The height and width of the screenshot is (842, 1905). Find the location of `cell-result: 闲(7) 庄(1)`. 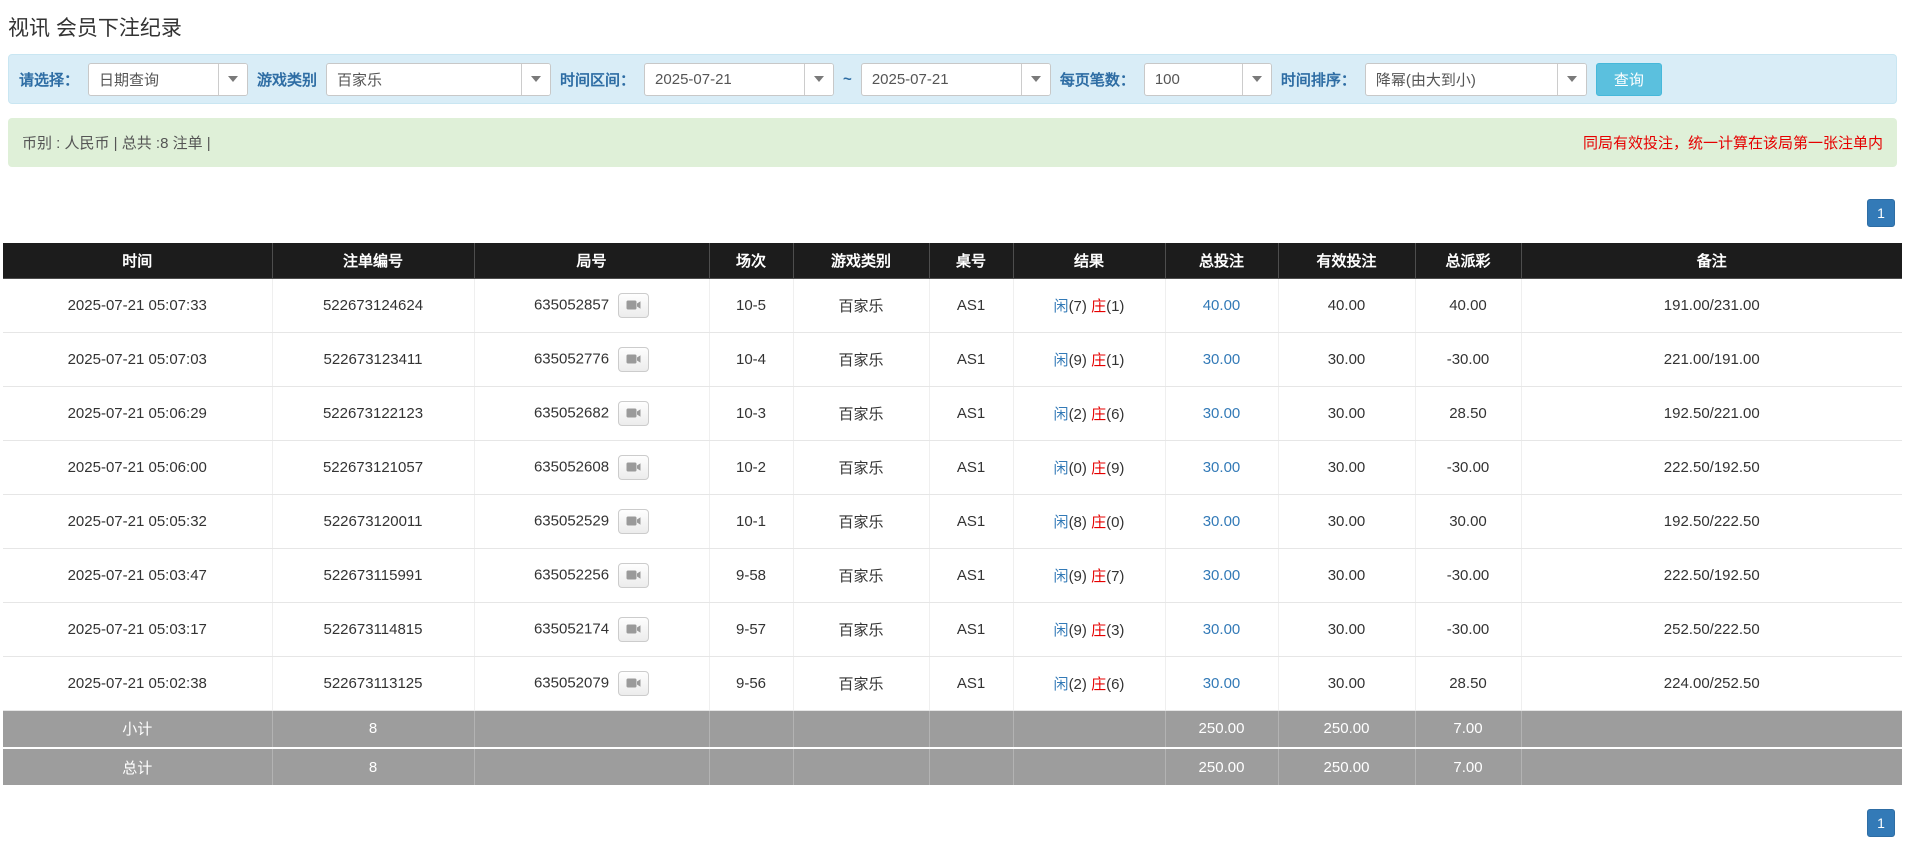

cell-result: 闲(7) 庄(1) is located at coordinates (1089, 305).